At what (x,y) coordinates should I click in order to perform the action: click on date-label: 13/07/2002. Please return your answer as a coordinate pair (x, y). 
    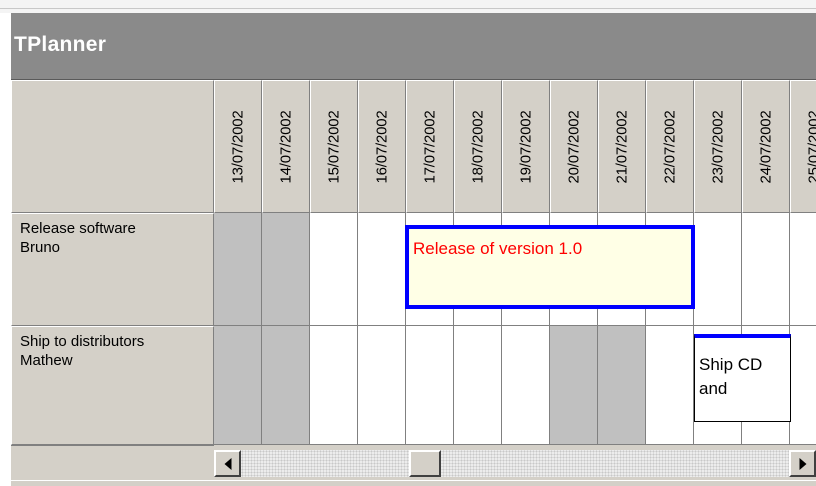
    Looking at the image, I should click on (238, 146).